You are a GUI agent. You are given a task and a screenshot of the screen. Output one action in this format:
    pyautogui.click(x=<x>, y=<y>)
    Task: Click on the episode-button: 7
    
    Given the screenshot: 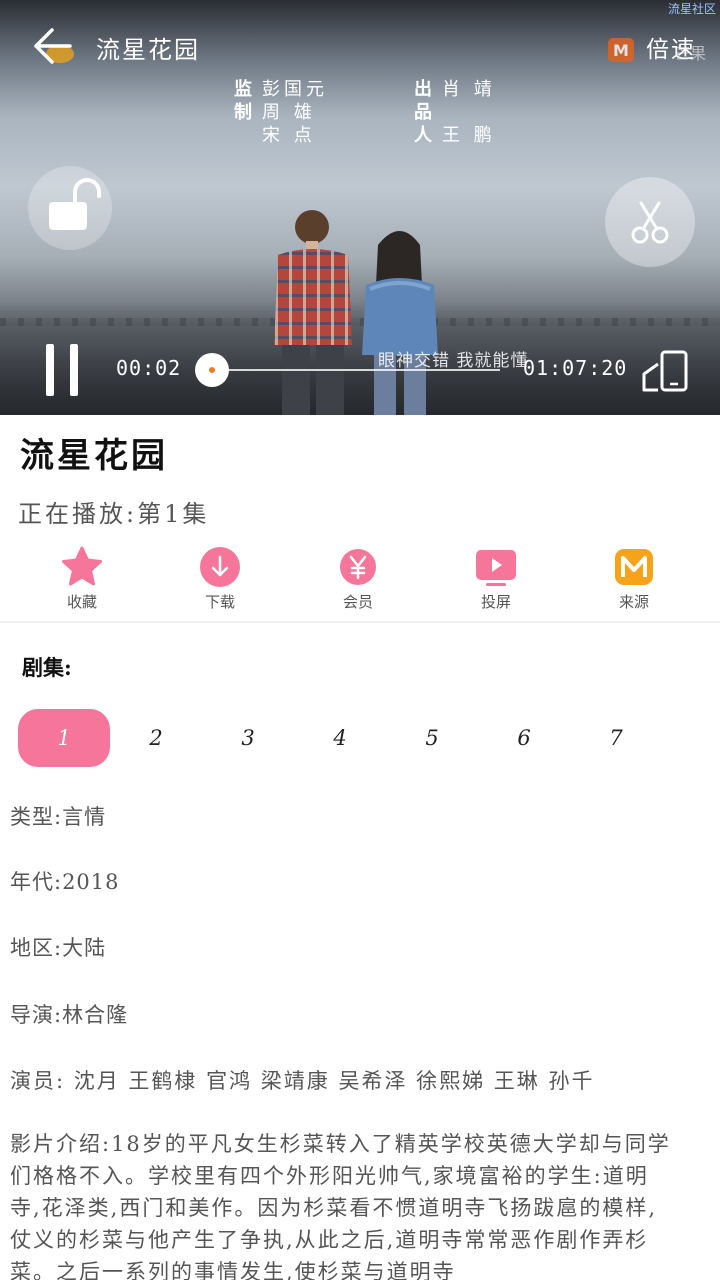 What is the action you would take?
    pyautogui.click(x=616, y=738)
    